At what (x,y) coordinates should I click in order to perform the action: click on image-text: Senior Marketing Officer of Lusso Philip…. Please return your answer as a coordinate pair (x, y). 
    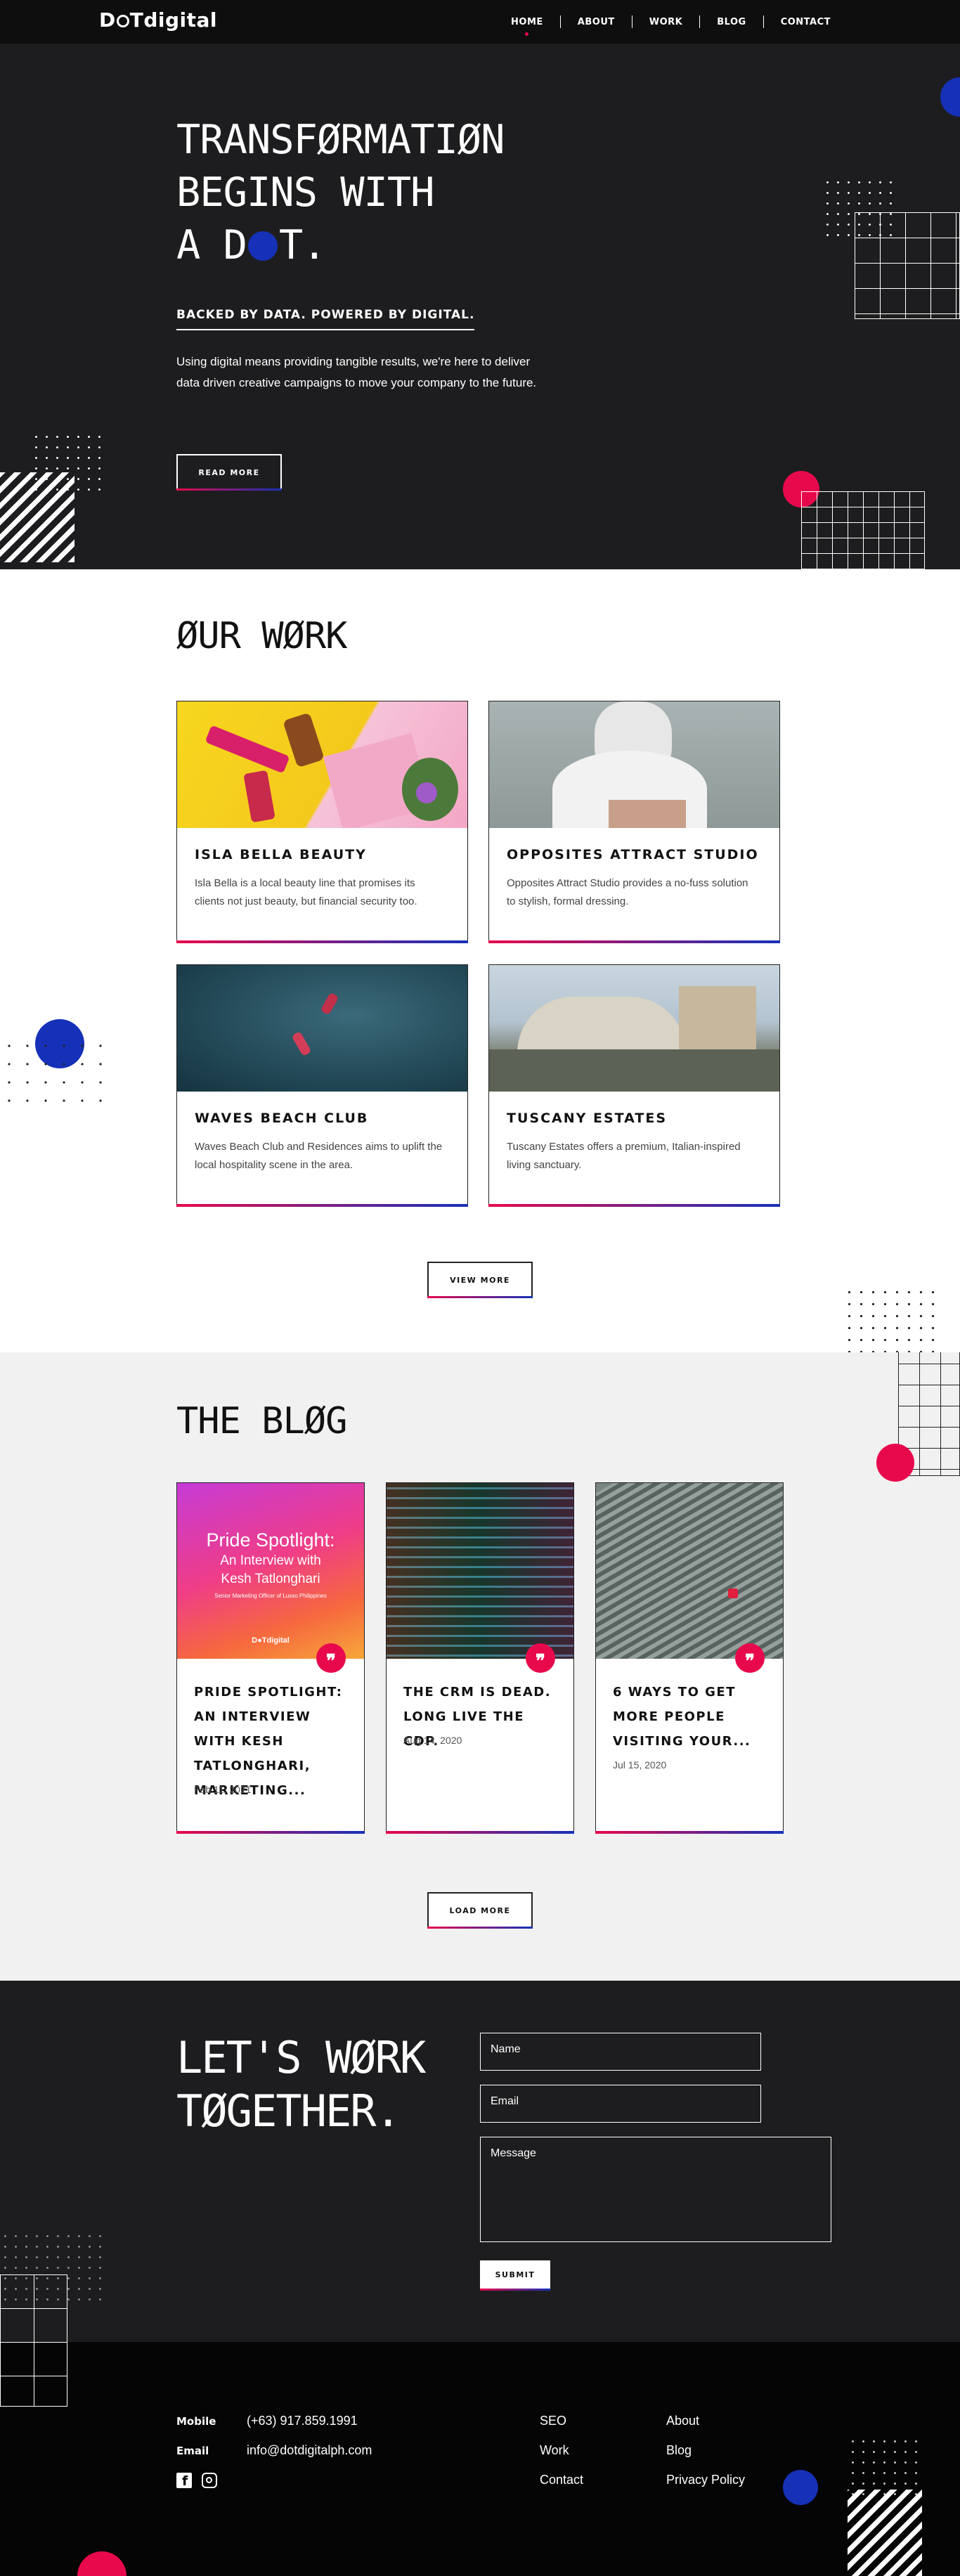
    Looking at the image, I should click on (270, 1596).